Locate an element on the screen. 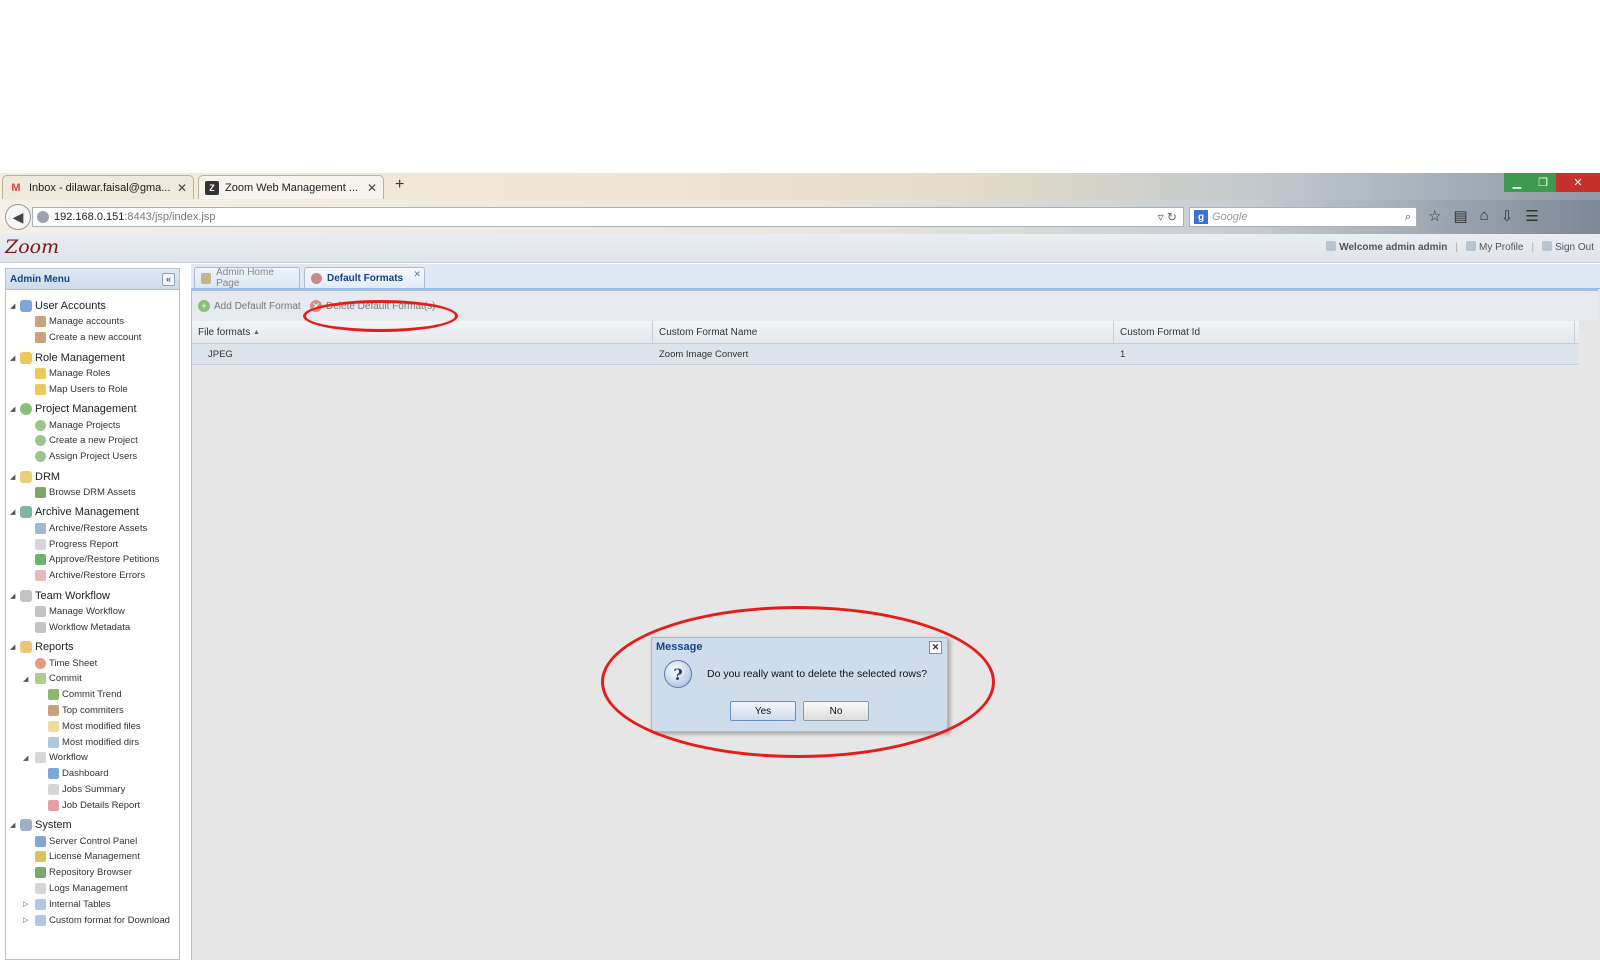 Image resolution: width=1600 pixels, height=960 pixels. new-tab-button: + is located at coordinates (399, 185).